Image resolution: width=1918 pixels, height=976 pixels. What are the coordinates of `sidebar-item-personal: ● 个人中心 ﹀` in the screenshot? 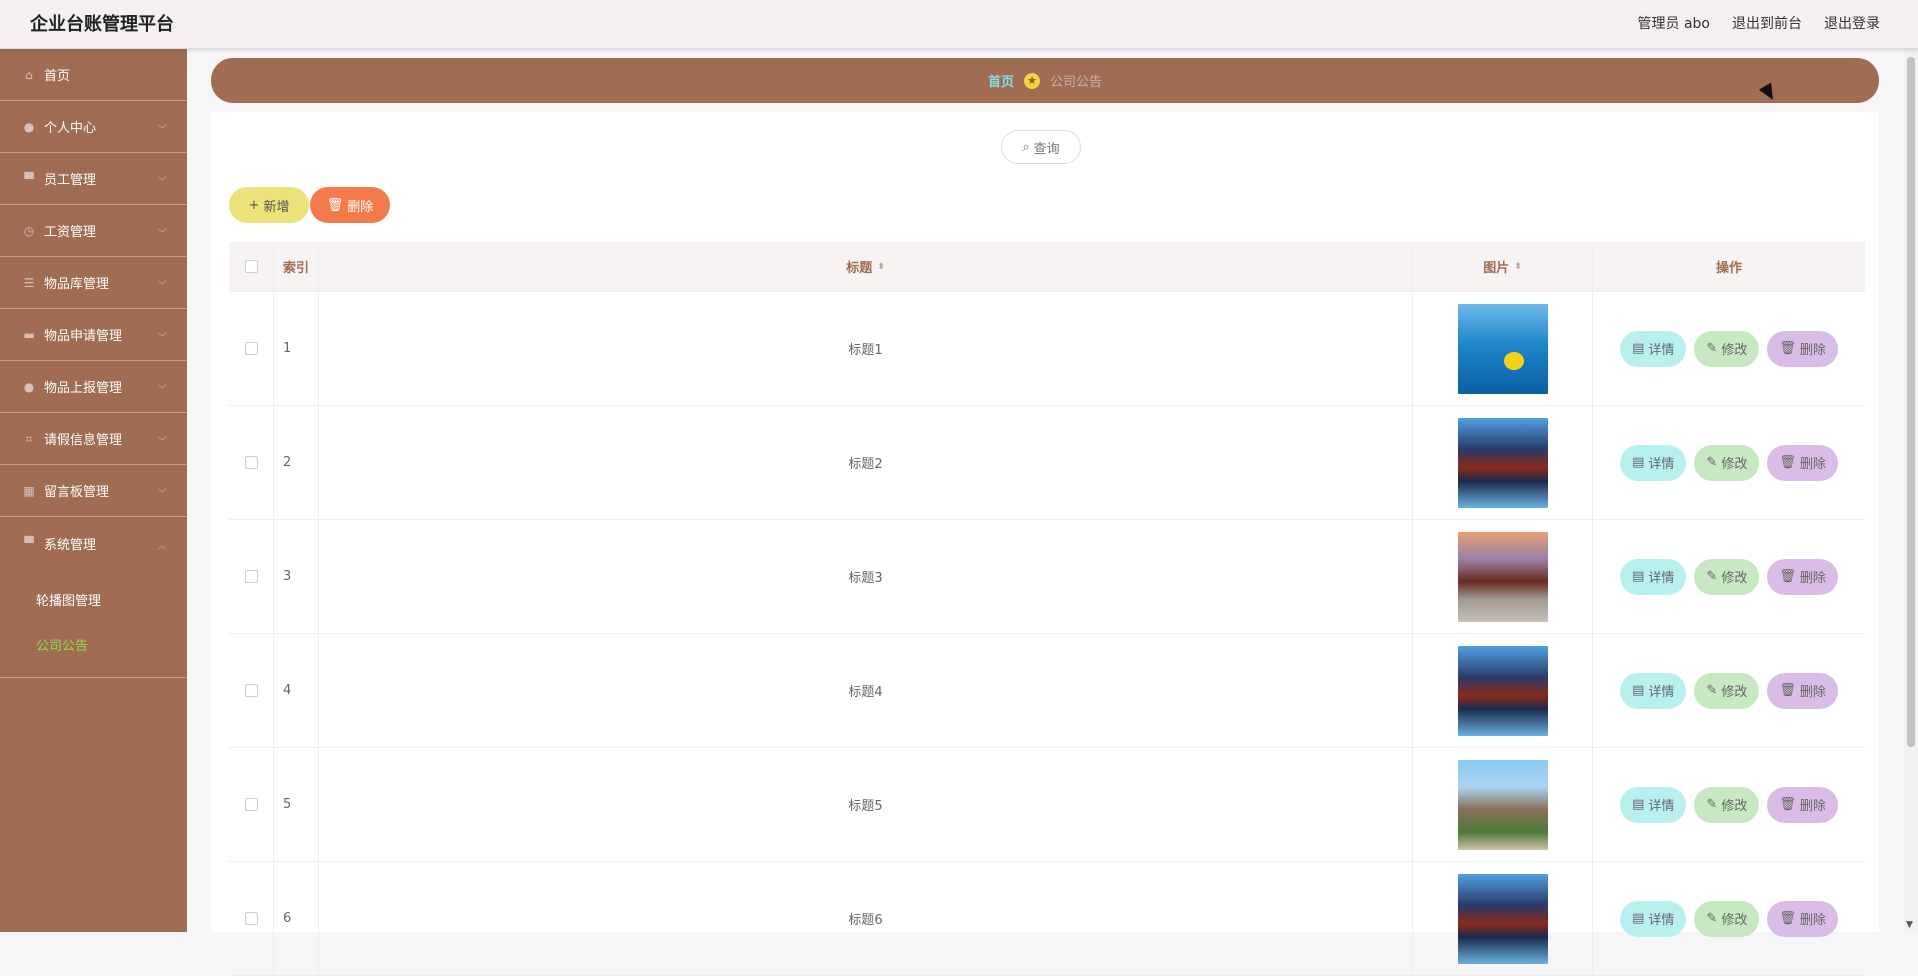 It's located at (93, 127).